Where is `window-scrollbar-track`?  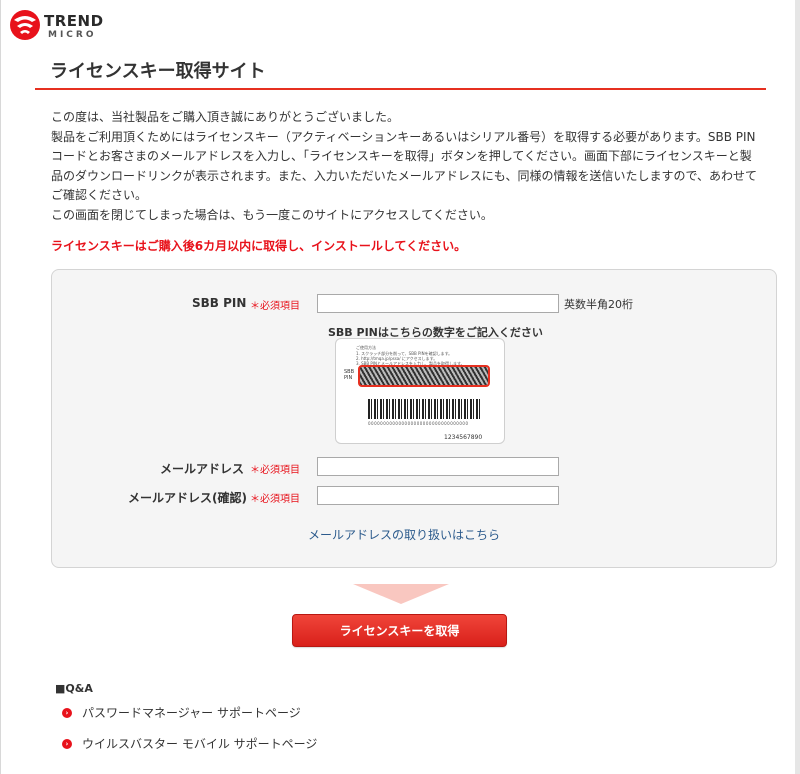
window-scrollbar-track is located at coordinates (797, 387).